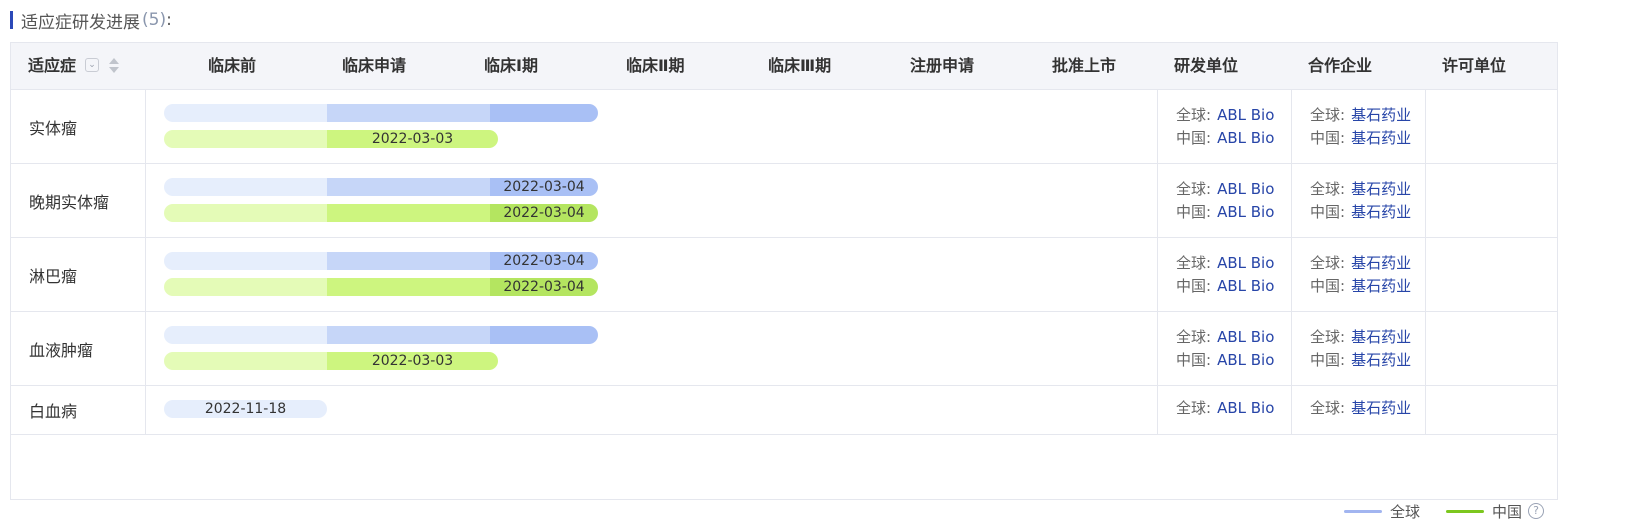 The width and height of the screenshot is (1627, 528). Describe the element at coordinates (655, 65) in the screenshot. I see `column-header-phase-2: 临床Ⅱ期` at that location.